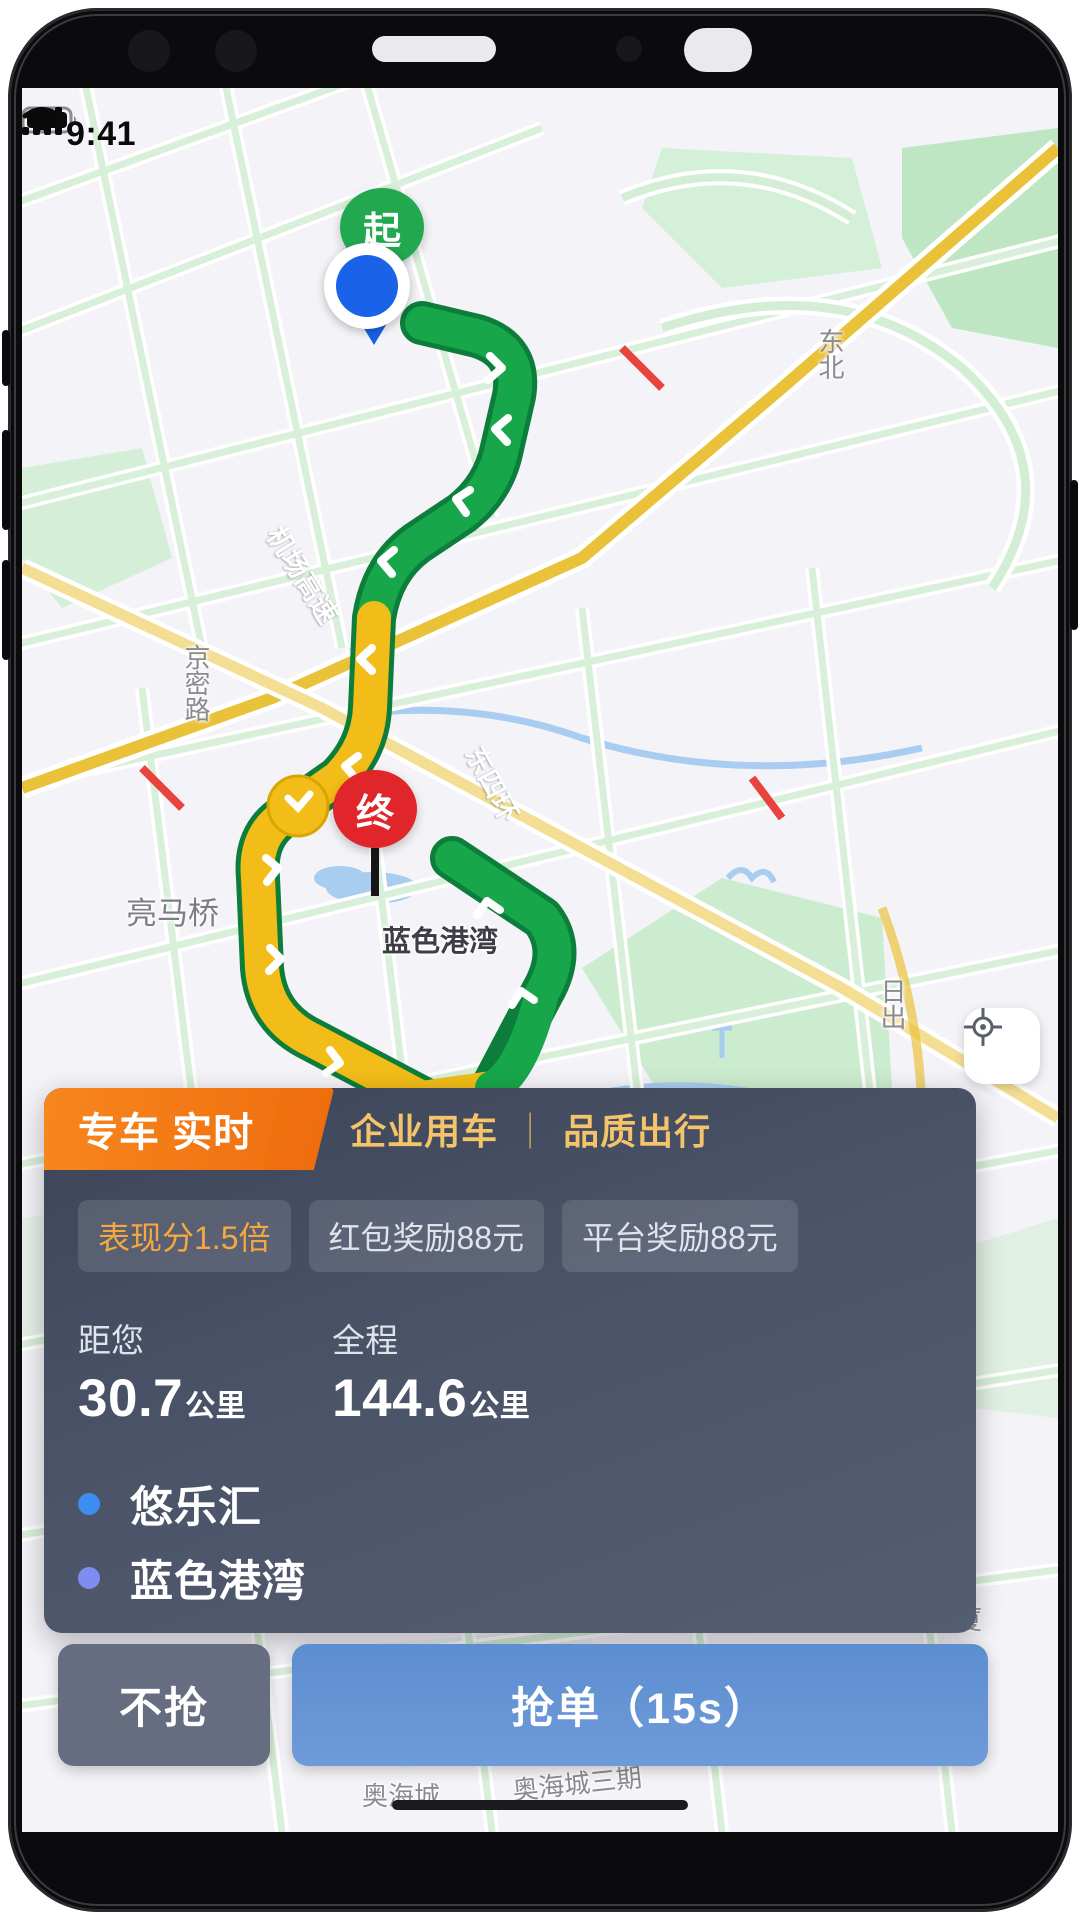  I want to click on metric-distance-to-you: 距您 30.7 公里, so click(162, 1371).